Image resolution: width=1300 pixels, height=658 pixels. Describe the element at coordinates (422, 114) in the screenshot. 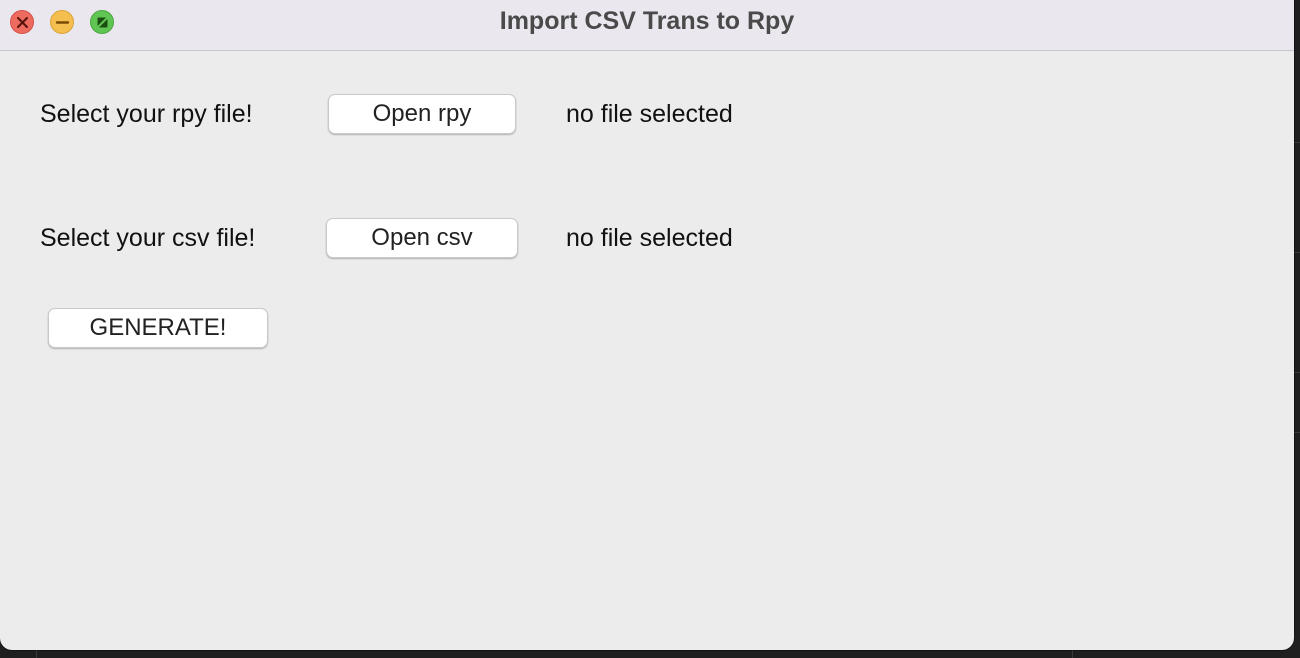

I see `open-rpy-button: Open rpy` at that location.